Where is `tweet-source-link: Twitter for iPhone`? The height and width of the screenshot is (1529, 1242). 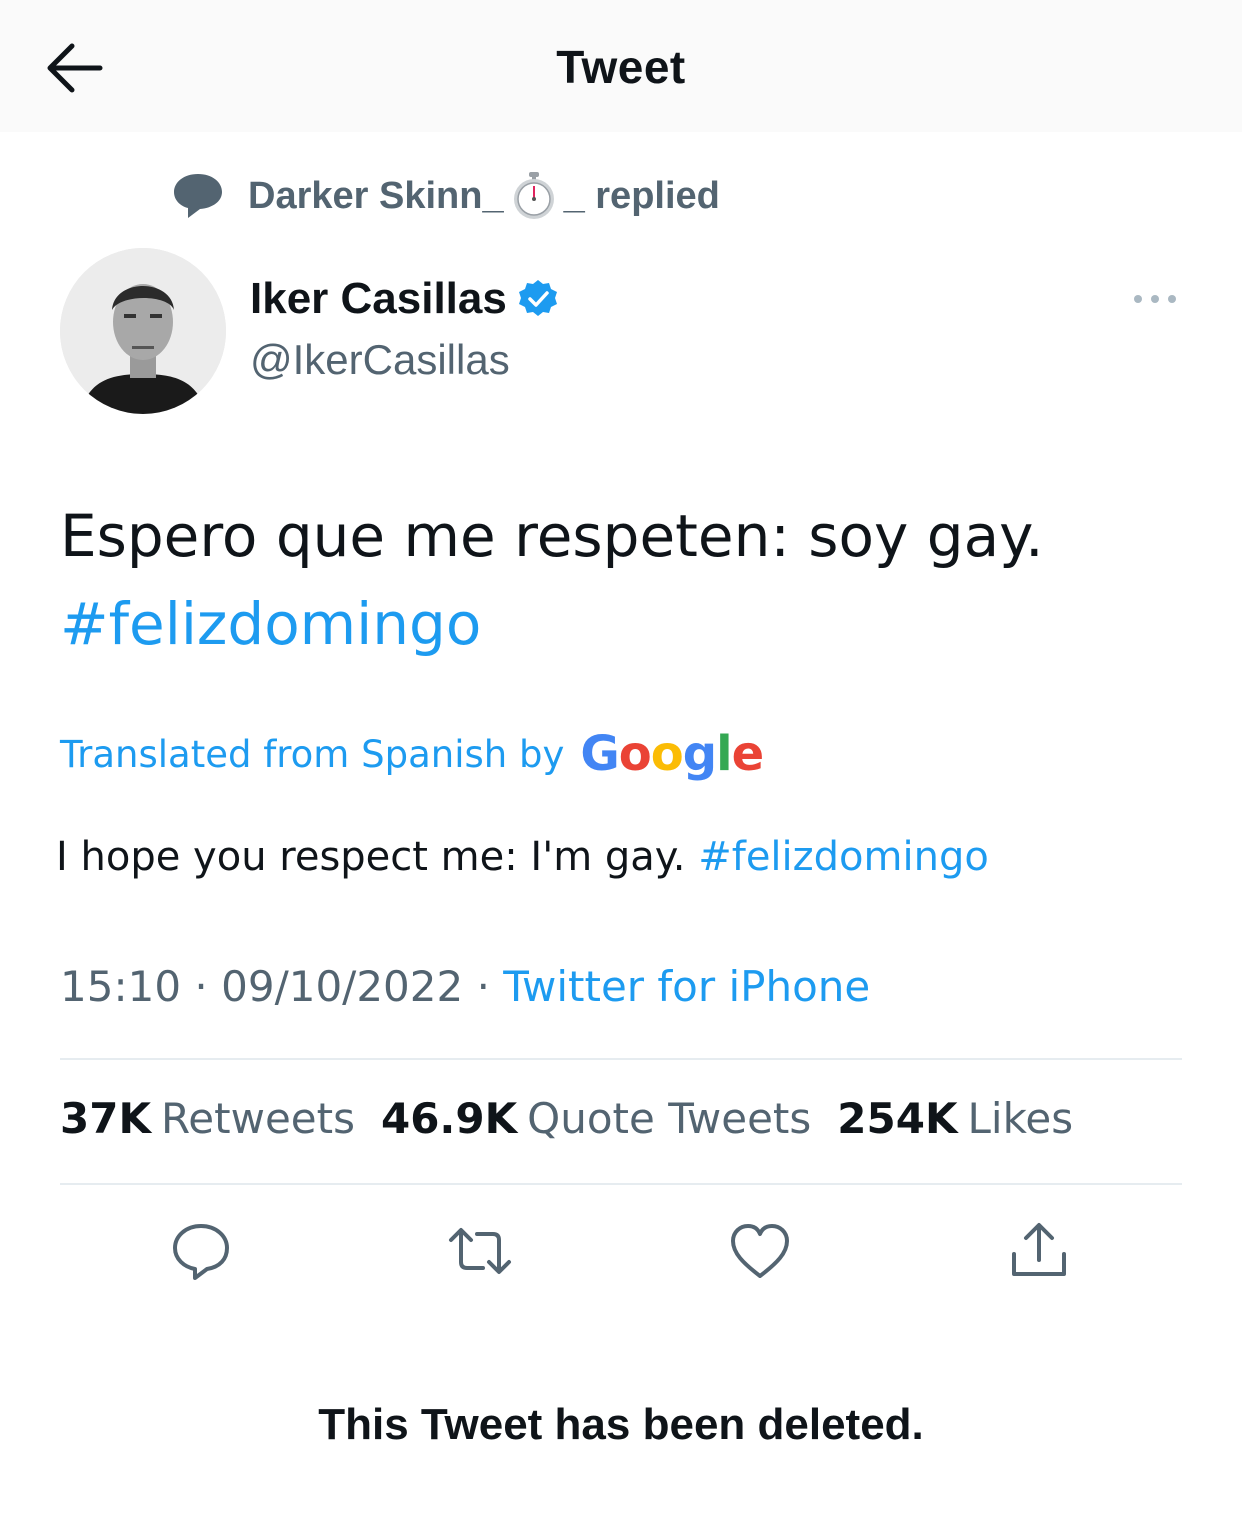
tweet-source-link: Twitter for iPhone is located at coordinates (686, 986).